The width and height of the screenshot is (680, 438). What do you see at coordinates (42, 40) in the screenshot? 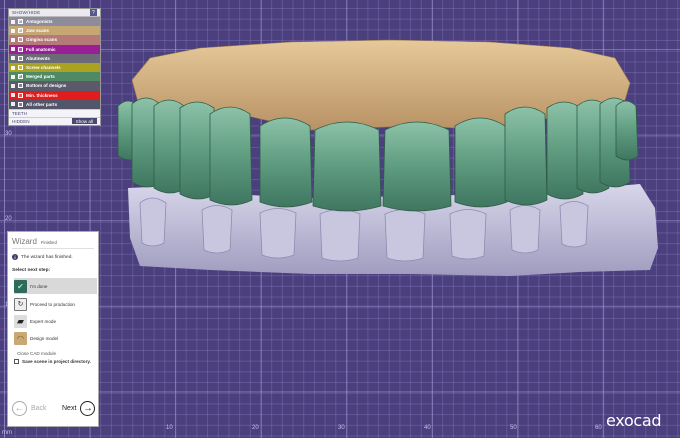
I see `layer-label: Gingiva scans` at bounding box center [42, 40].